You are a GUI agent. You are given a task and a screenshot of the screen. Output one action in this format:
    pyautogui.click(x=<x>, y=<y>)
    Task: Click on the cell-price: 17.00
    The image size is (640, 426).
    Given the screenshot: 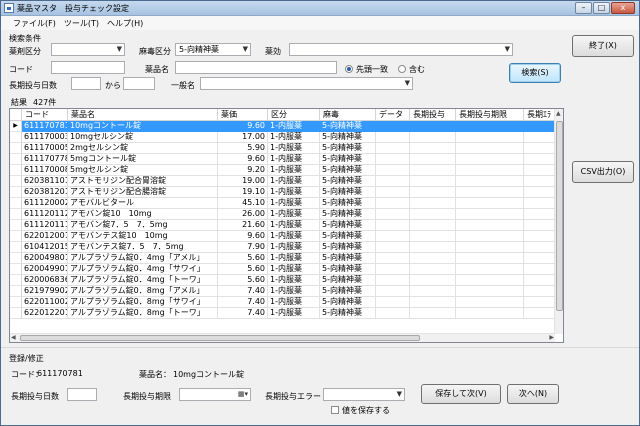 What is the action you would take?
    pyautogui.click(x=243, y=137)
    